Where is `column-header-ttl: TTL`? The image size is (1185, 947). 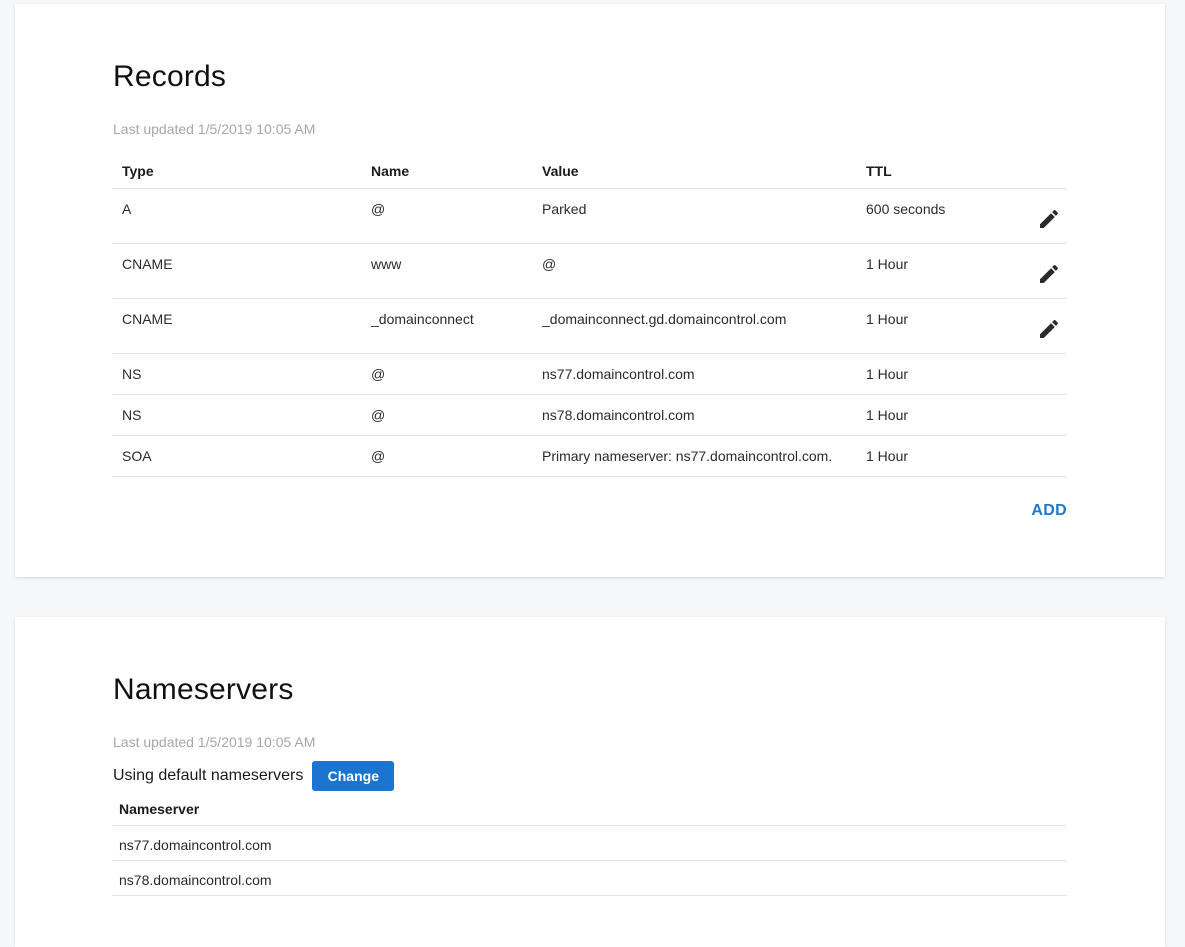
column-header-ttl: TTL is located at coordinates (931, 171).